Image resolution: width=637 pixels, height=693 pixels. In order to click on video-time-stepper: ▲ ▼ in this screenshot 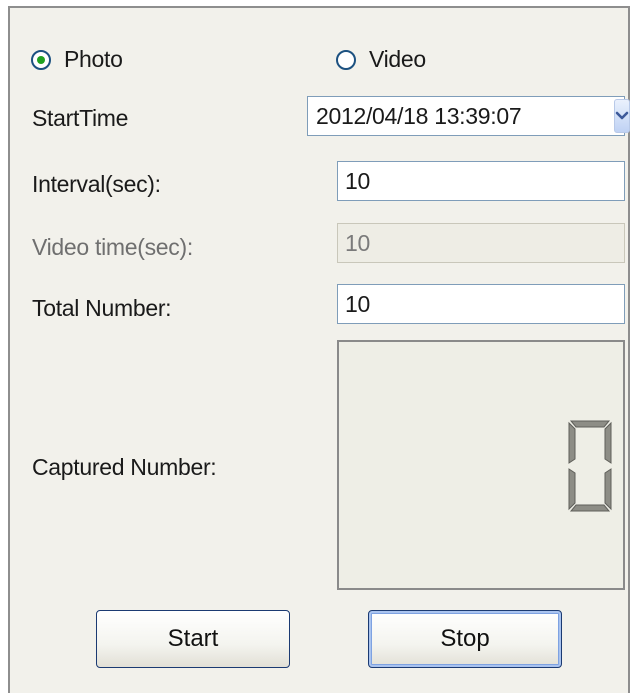, I will do `click(487, 243)`.